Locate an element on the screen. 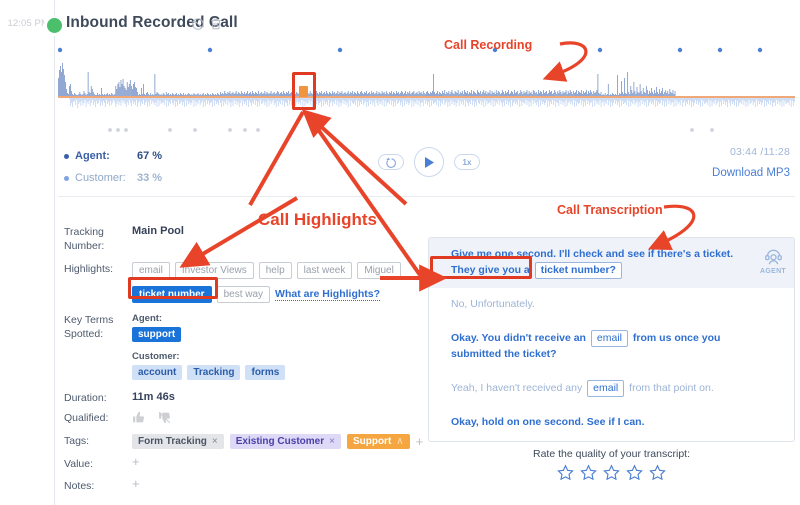 The image size is (800, 505). transcript-rating: Rate the quality of your transcript: is located at coordinates (611, 466).